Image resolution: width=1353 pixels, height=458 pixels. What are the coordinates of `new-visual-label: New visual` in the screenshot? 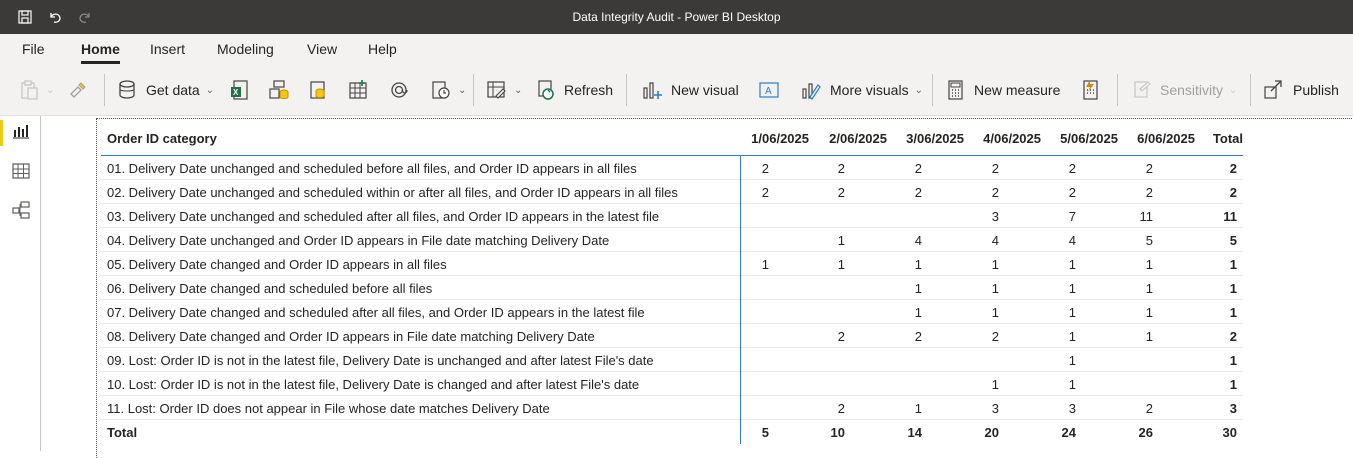 It's located at (705, 90).